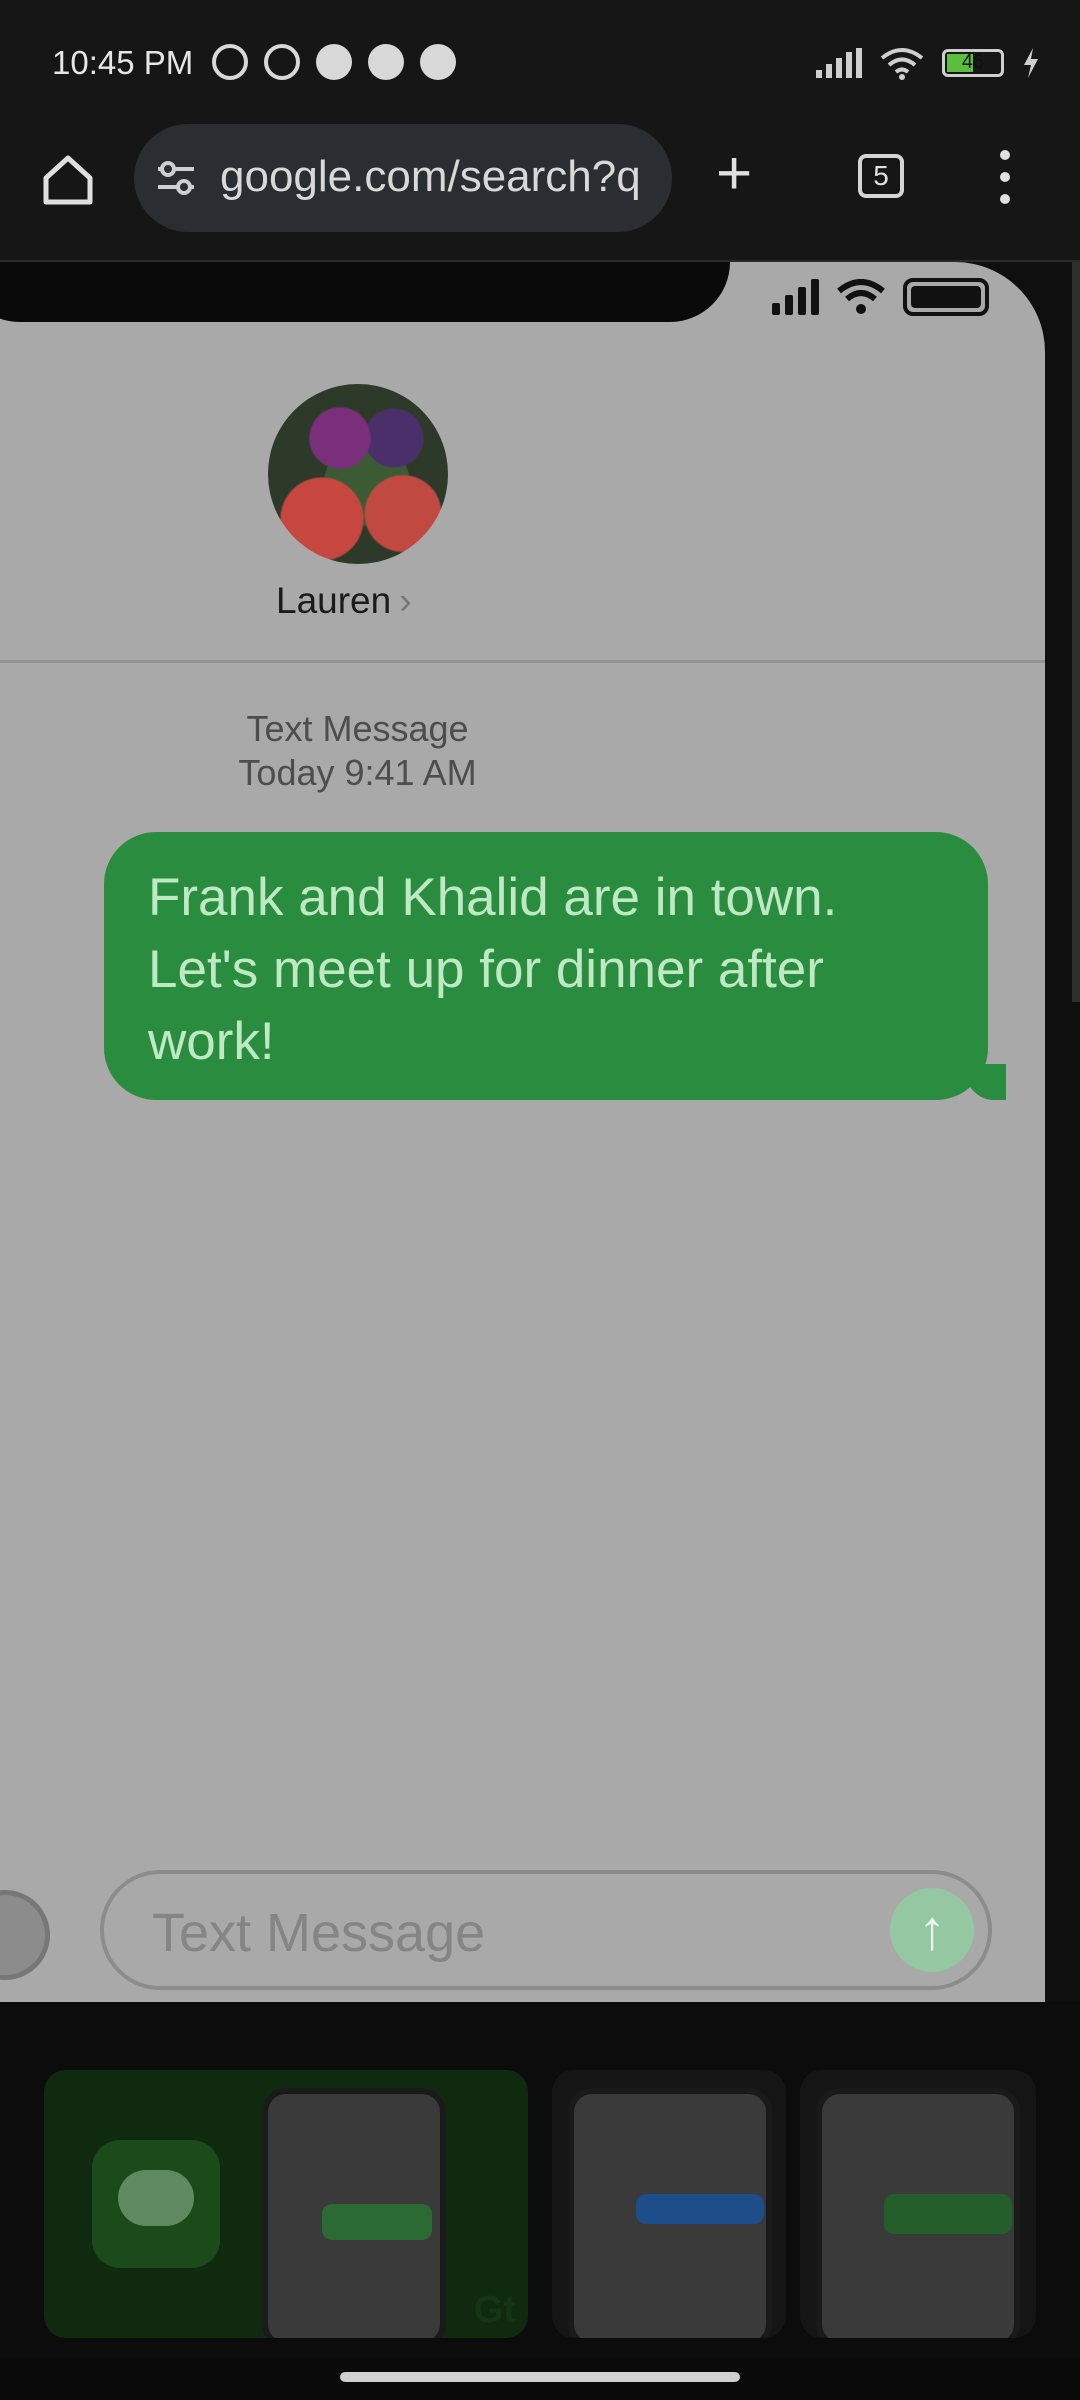 This screenshot has width=1080, height=2400. What do you see at coordinates (386, 62) in the screenshot?
I see `messenger-icon` at bounding box center [386, 62].